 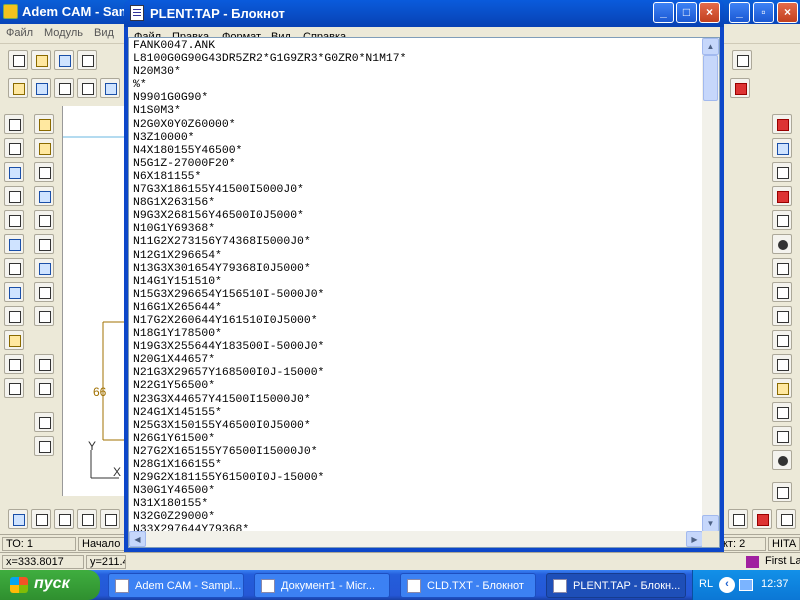 I want to click on scroll-right-icon: ▶, so click(x=694, y=539).